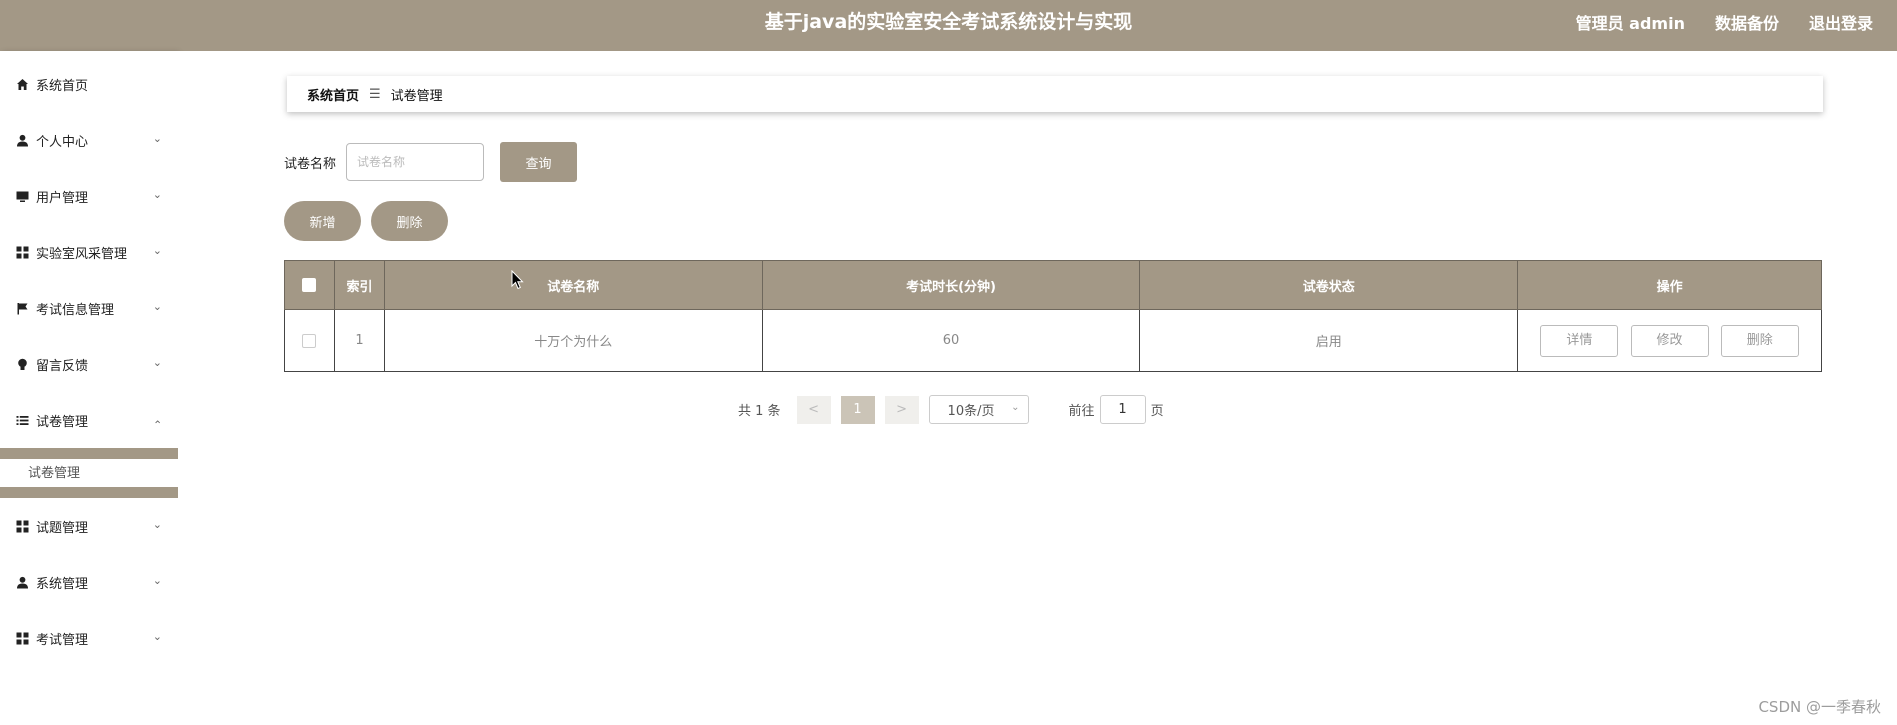 Image resolution: width=1897 pixels, height=725 pixels. I want to click on sidebar-item-label: 实验室风采管理, so click(82, 254).